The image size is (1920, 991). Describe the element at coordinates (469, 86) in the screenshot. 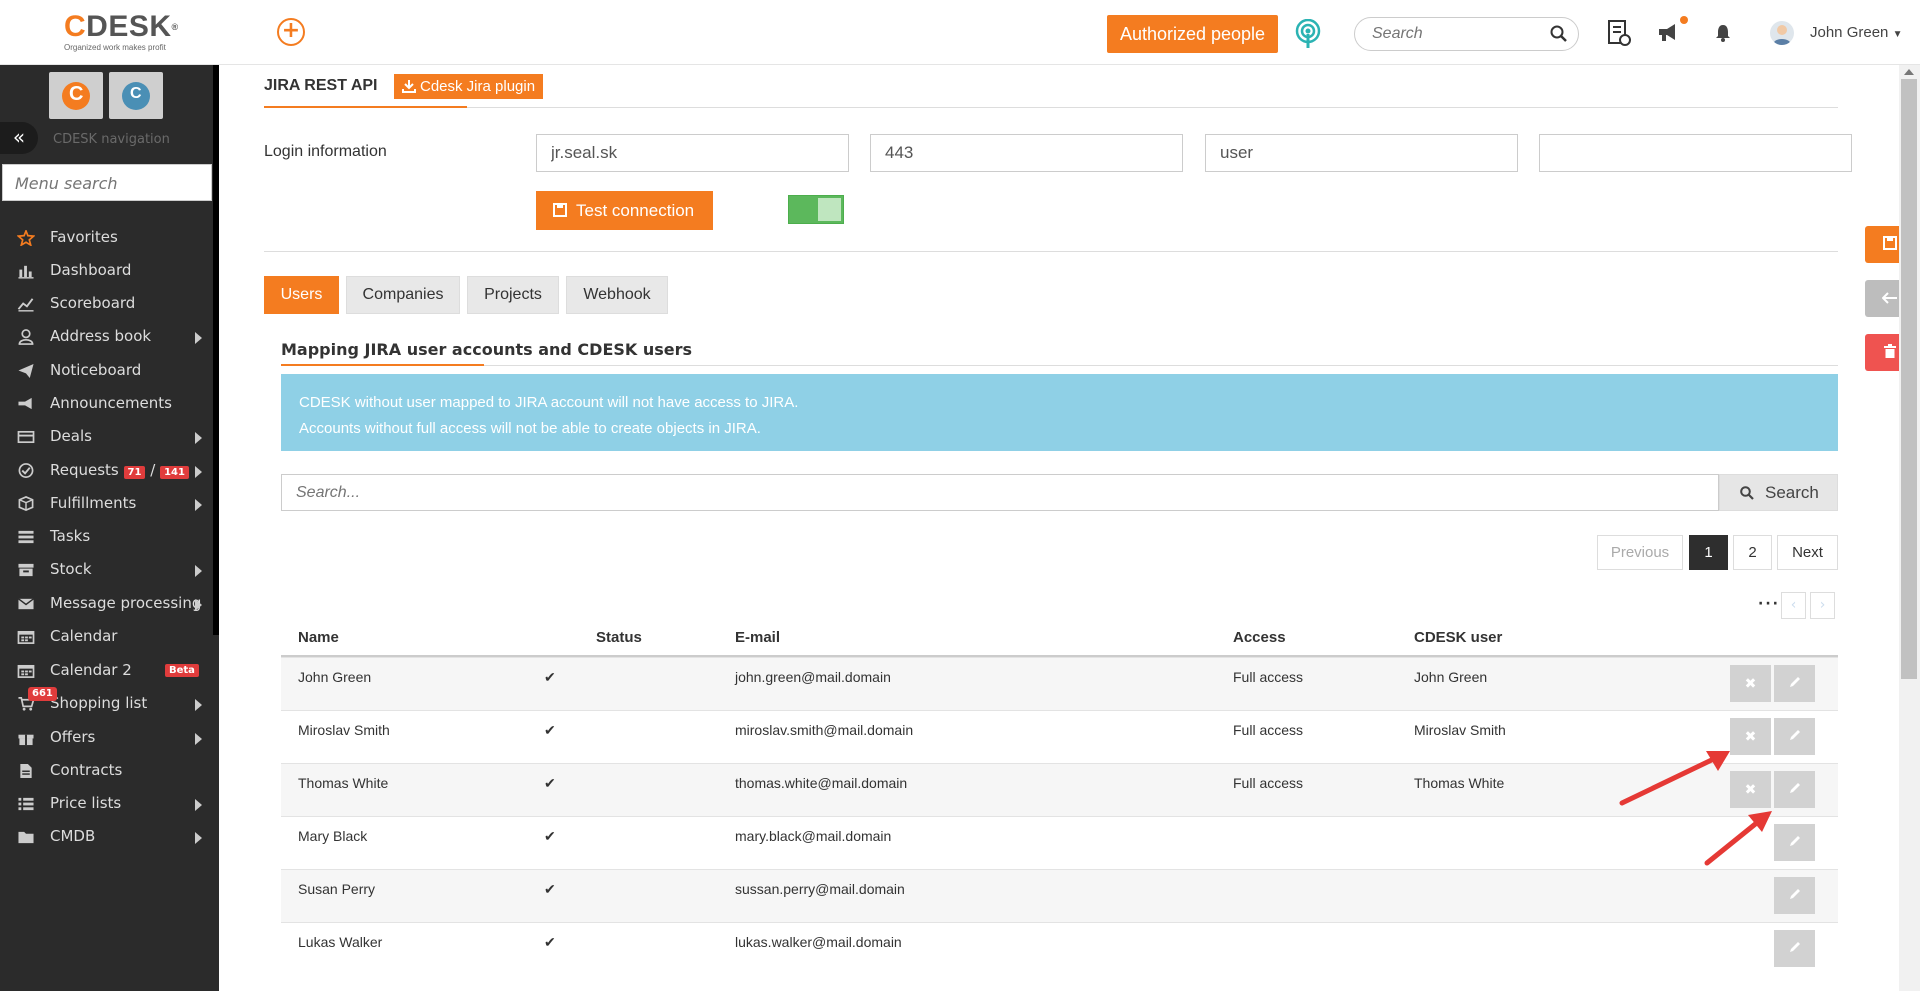

I see `jira-plugin-download-button: Cdesk Jira plugin` at that location.